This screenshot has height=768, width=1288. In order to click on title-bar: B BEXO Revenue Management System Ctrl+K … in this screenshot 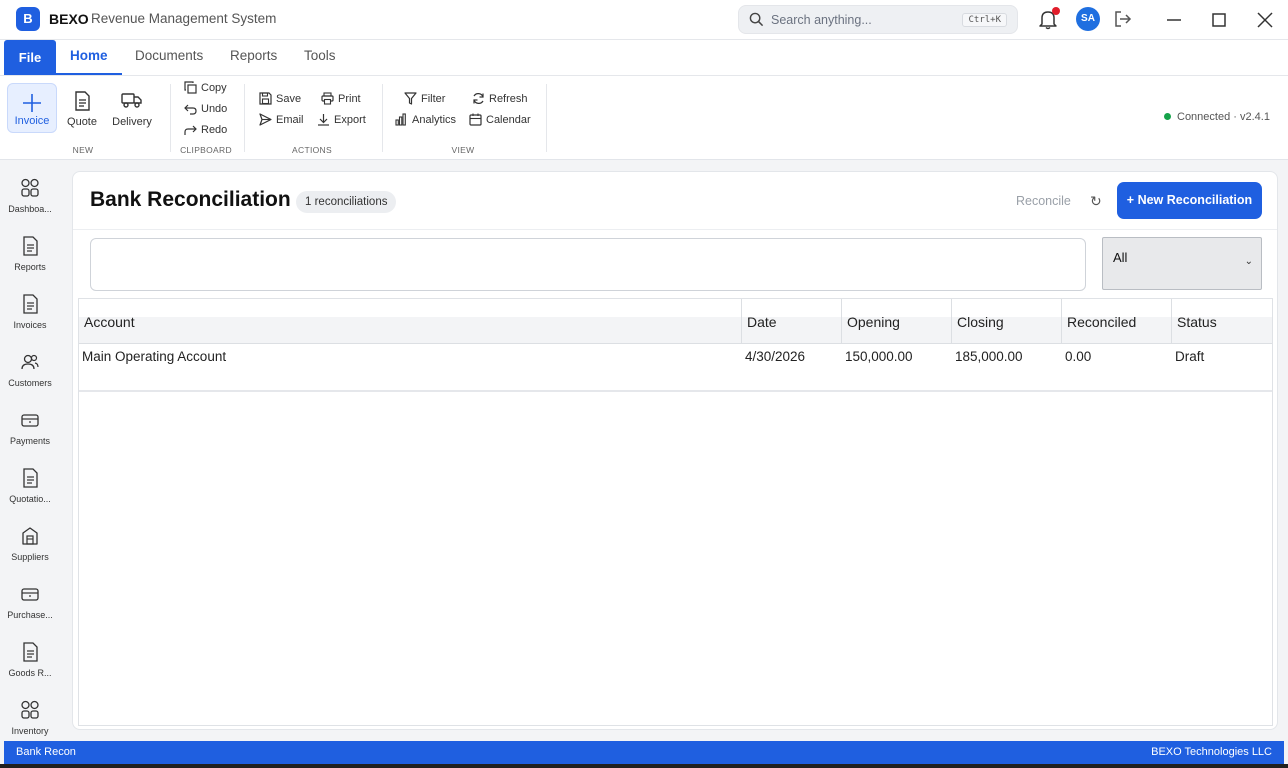, I will do `click(644, 20)`.